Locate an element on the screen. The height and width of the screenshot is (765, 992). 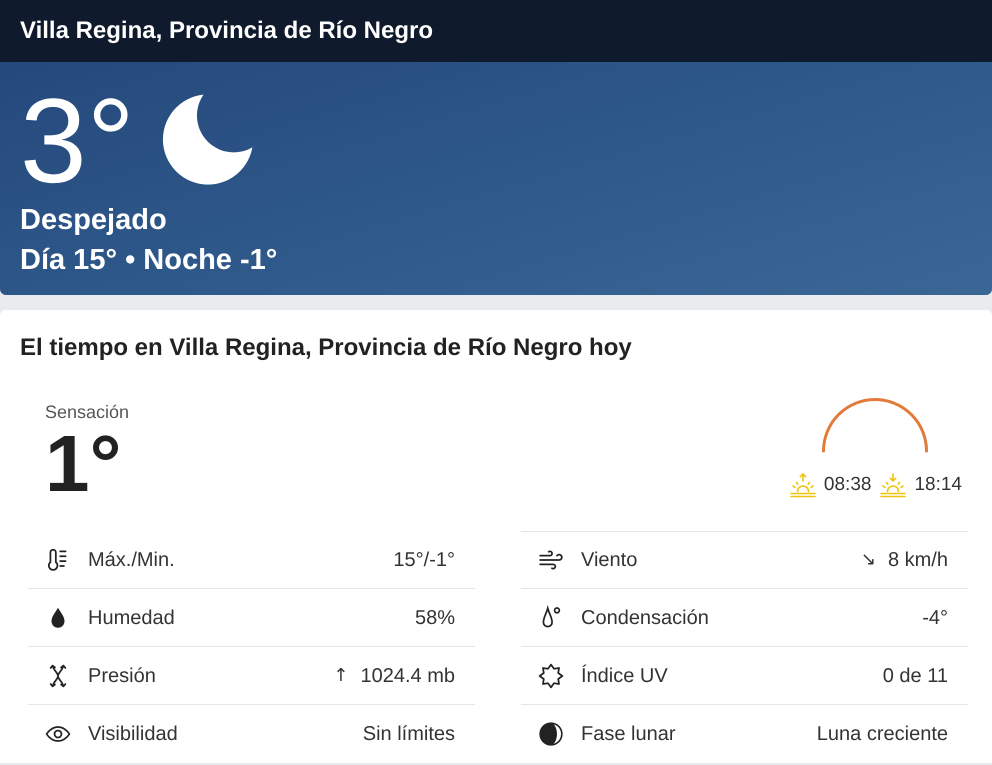
detail-value: Sin límites is located at coordinates (408, 734).